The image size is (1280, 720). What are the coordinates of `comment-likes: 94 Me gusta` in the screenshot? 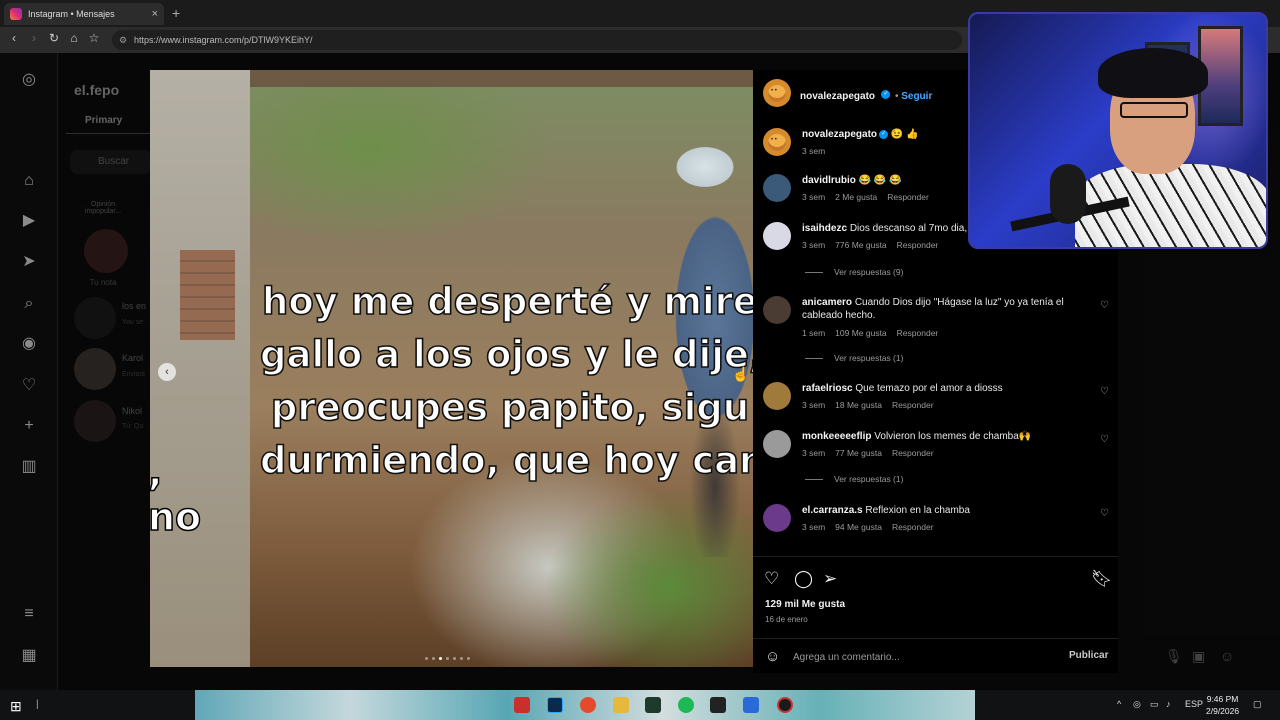 It's located at (858, 527).